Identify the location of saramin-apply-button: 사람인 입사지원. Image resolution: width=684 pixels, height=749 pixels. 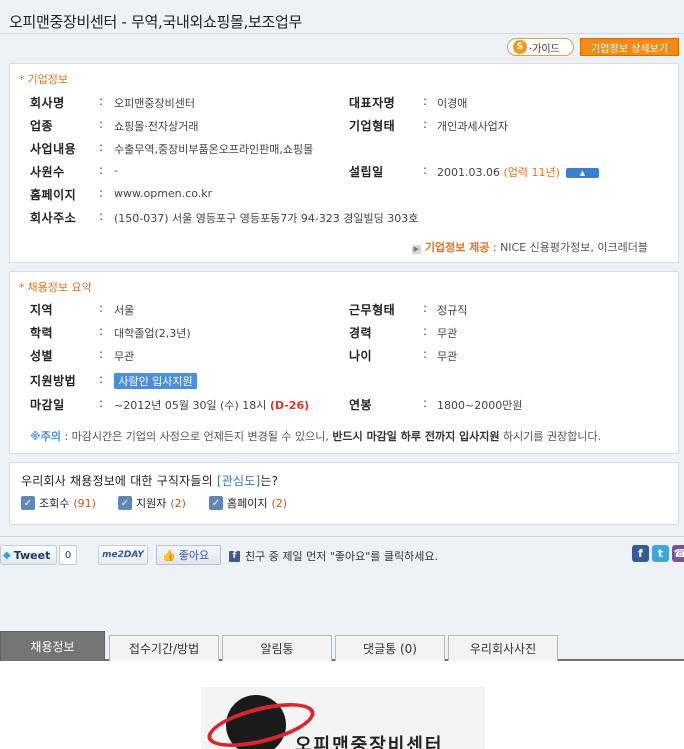
(155, 381).